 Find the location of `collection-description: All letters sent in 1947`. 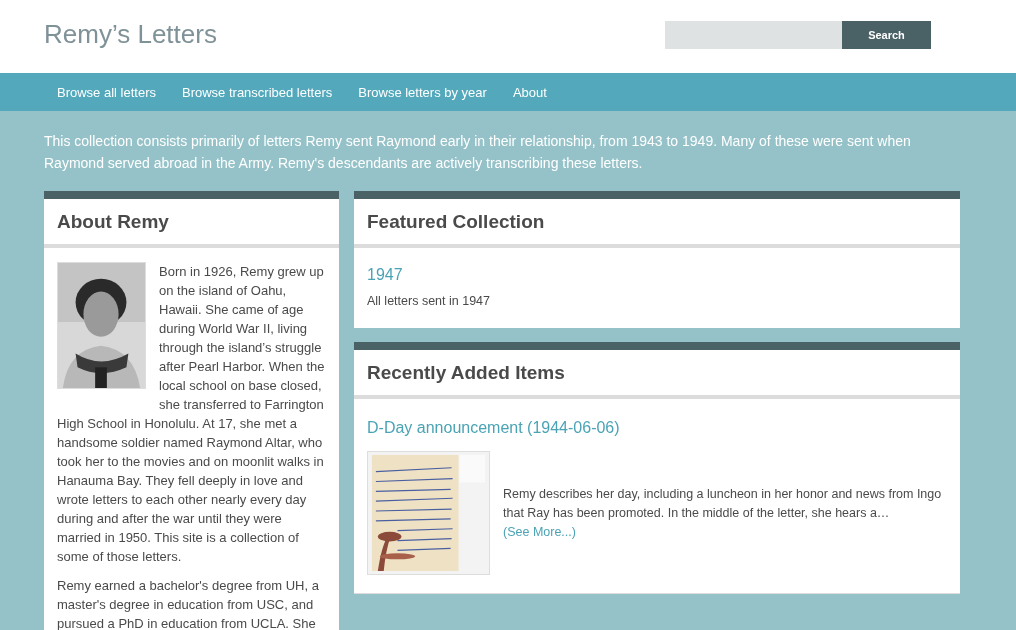

collection-description: All letters sent in 1947 is located at coordinates (429, 301).